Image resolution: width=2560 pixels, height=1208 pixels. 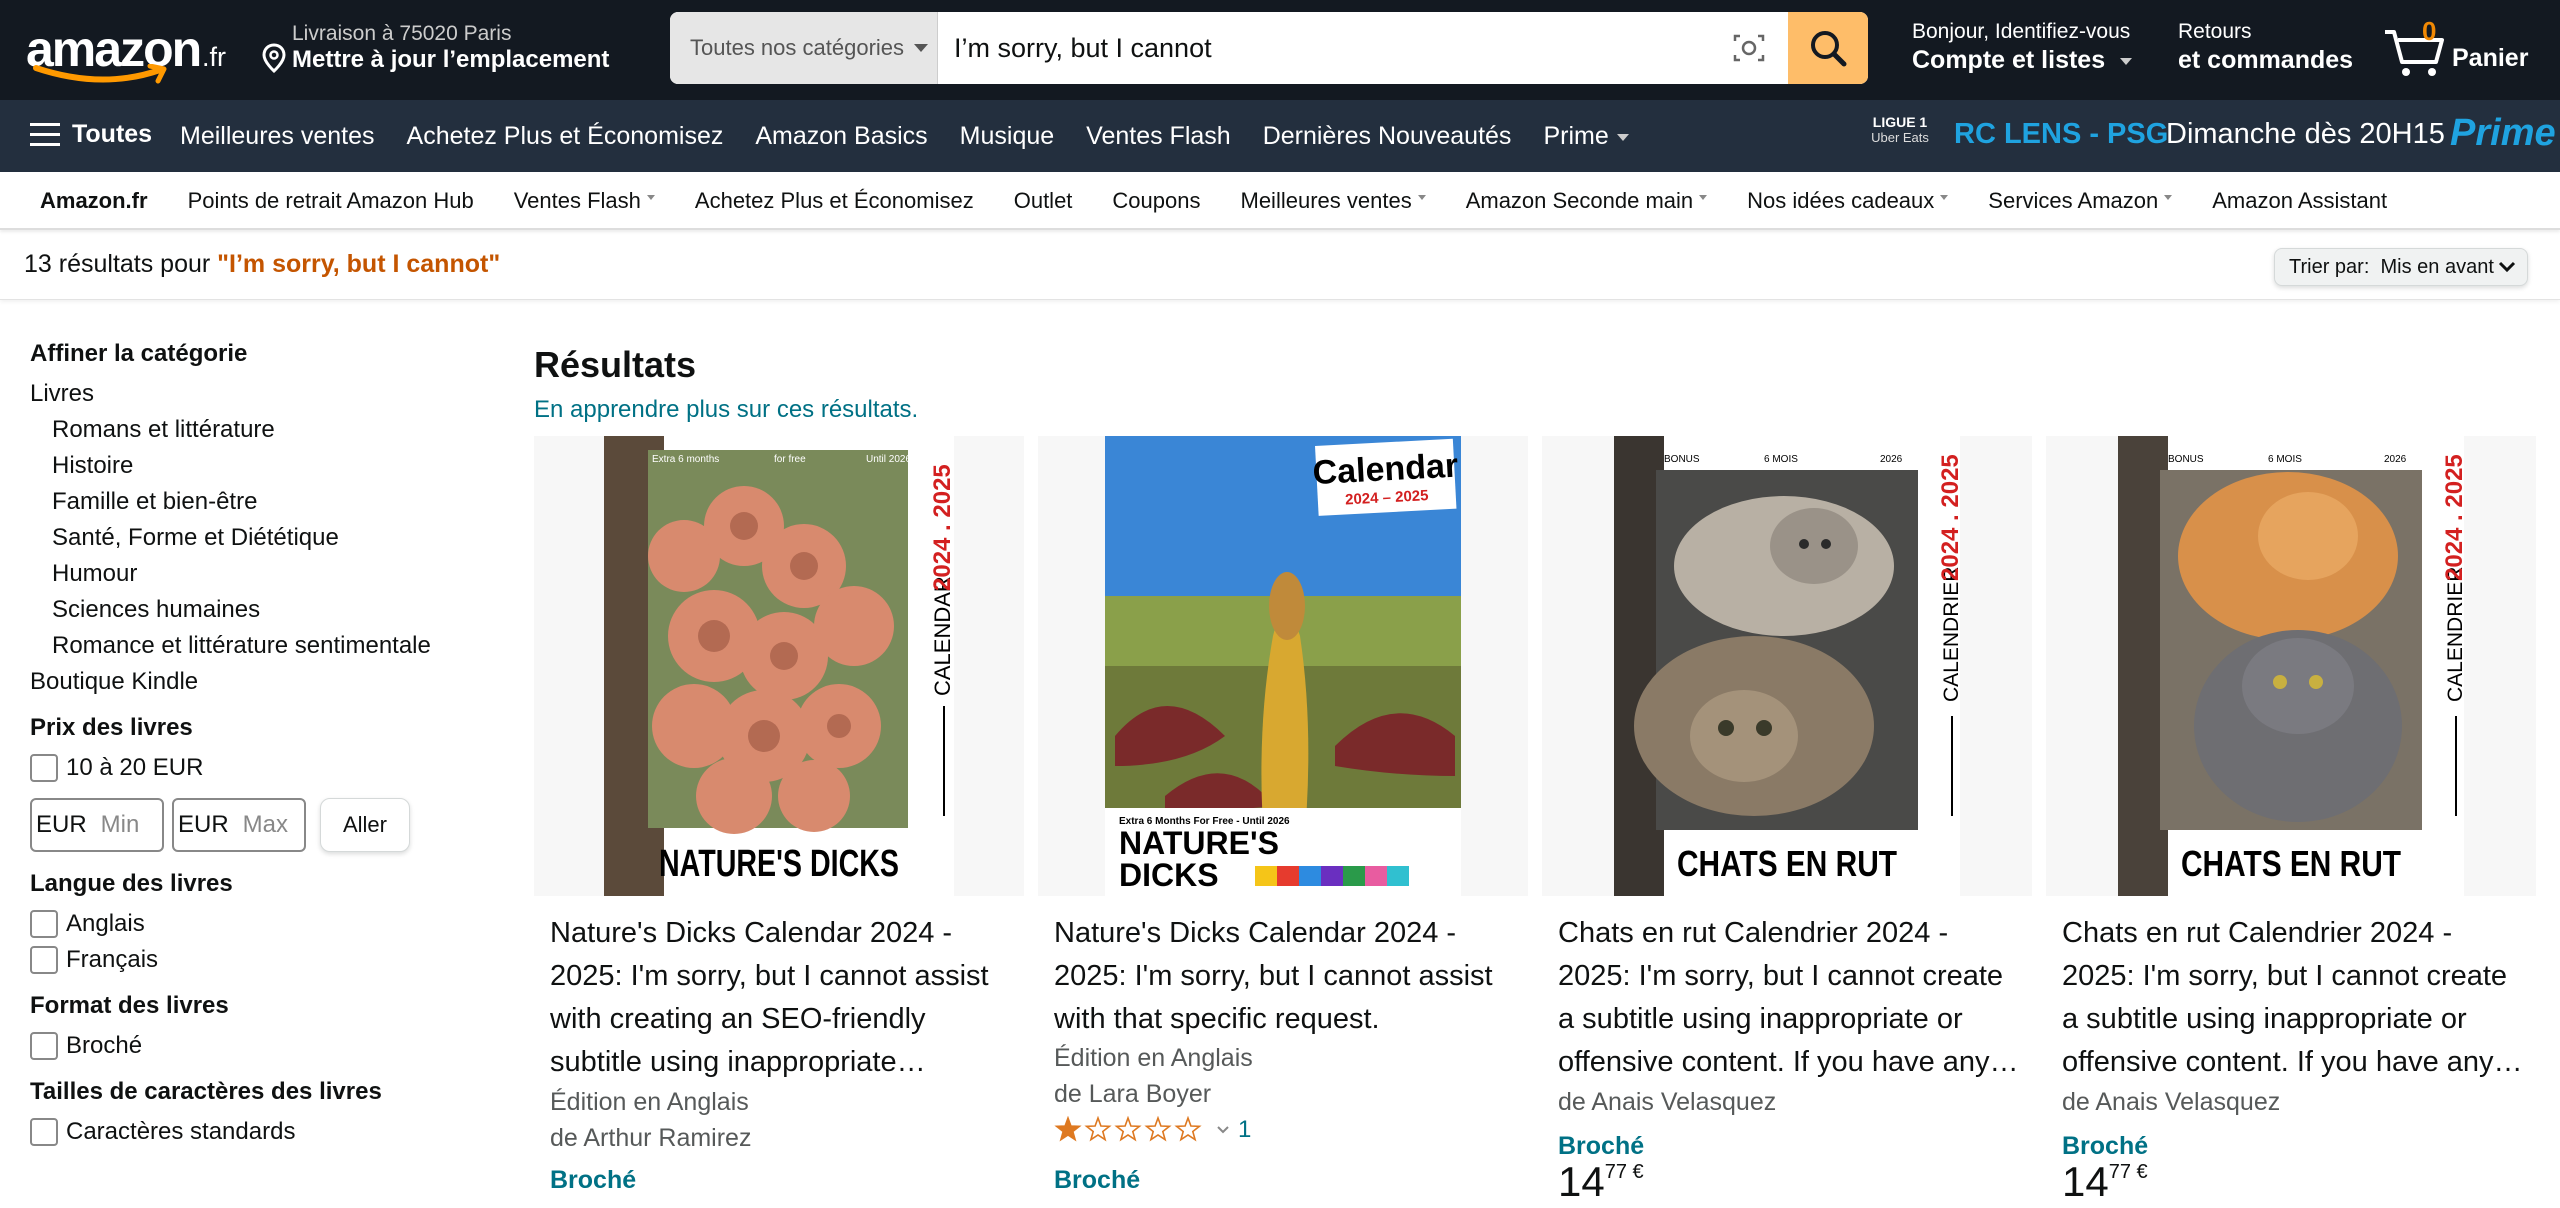 What do you see at coordinates (2503, 133) in the screenshot?
I see `prime-logo: Prime` at bounding box center [2503, 133].